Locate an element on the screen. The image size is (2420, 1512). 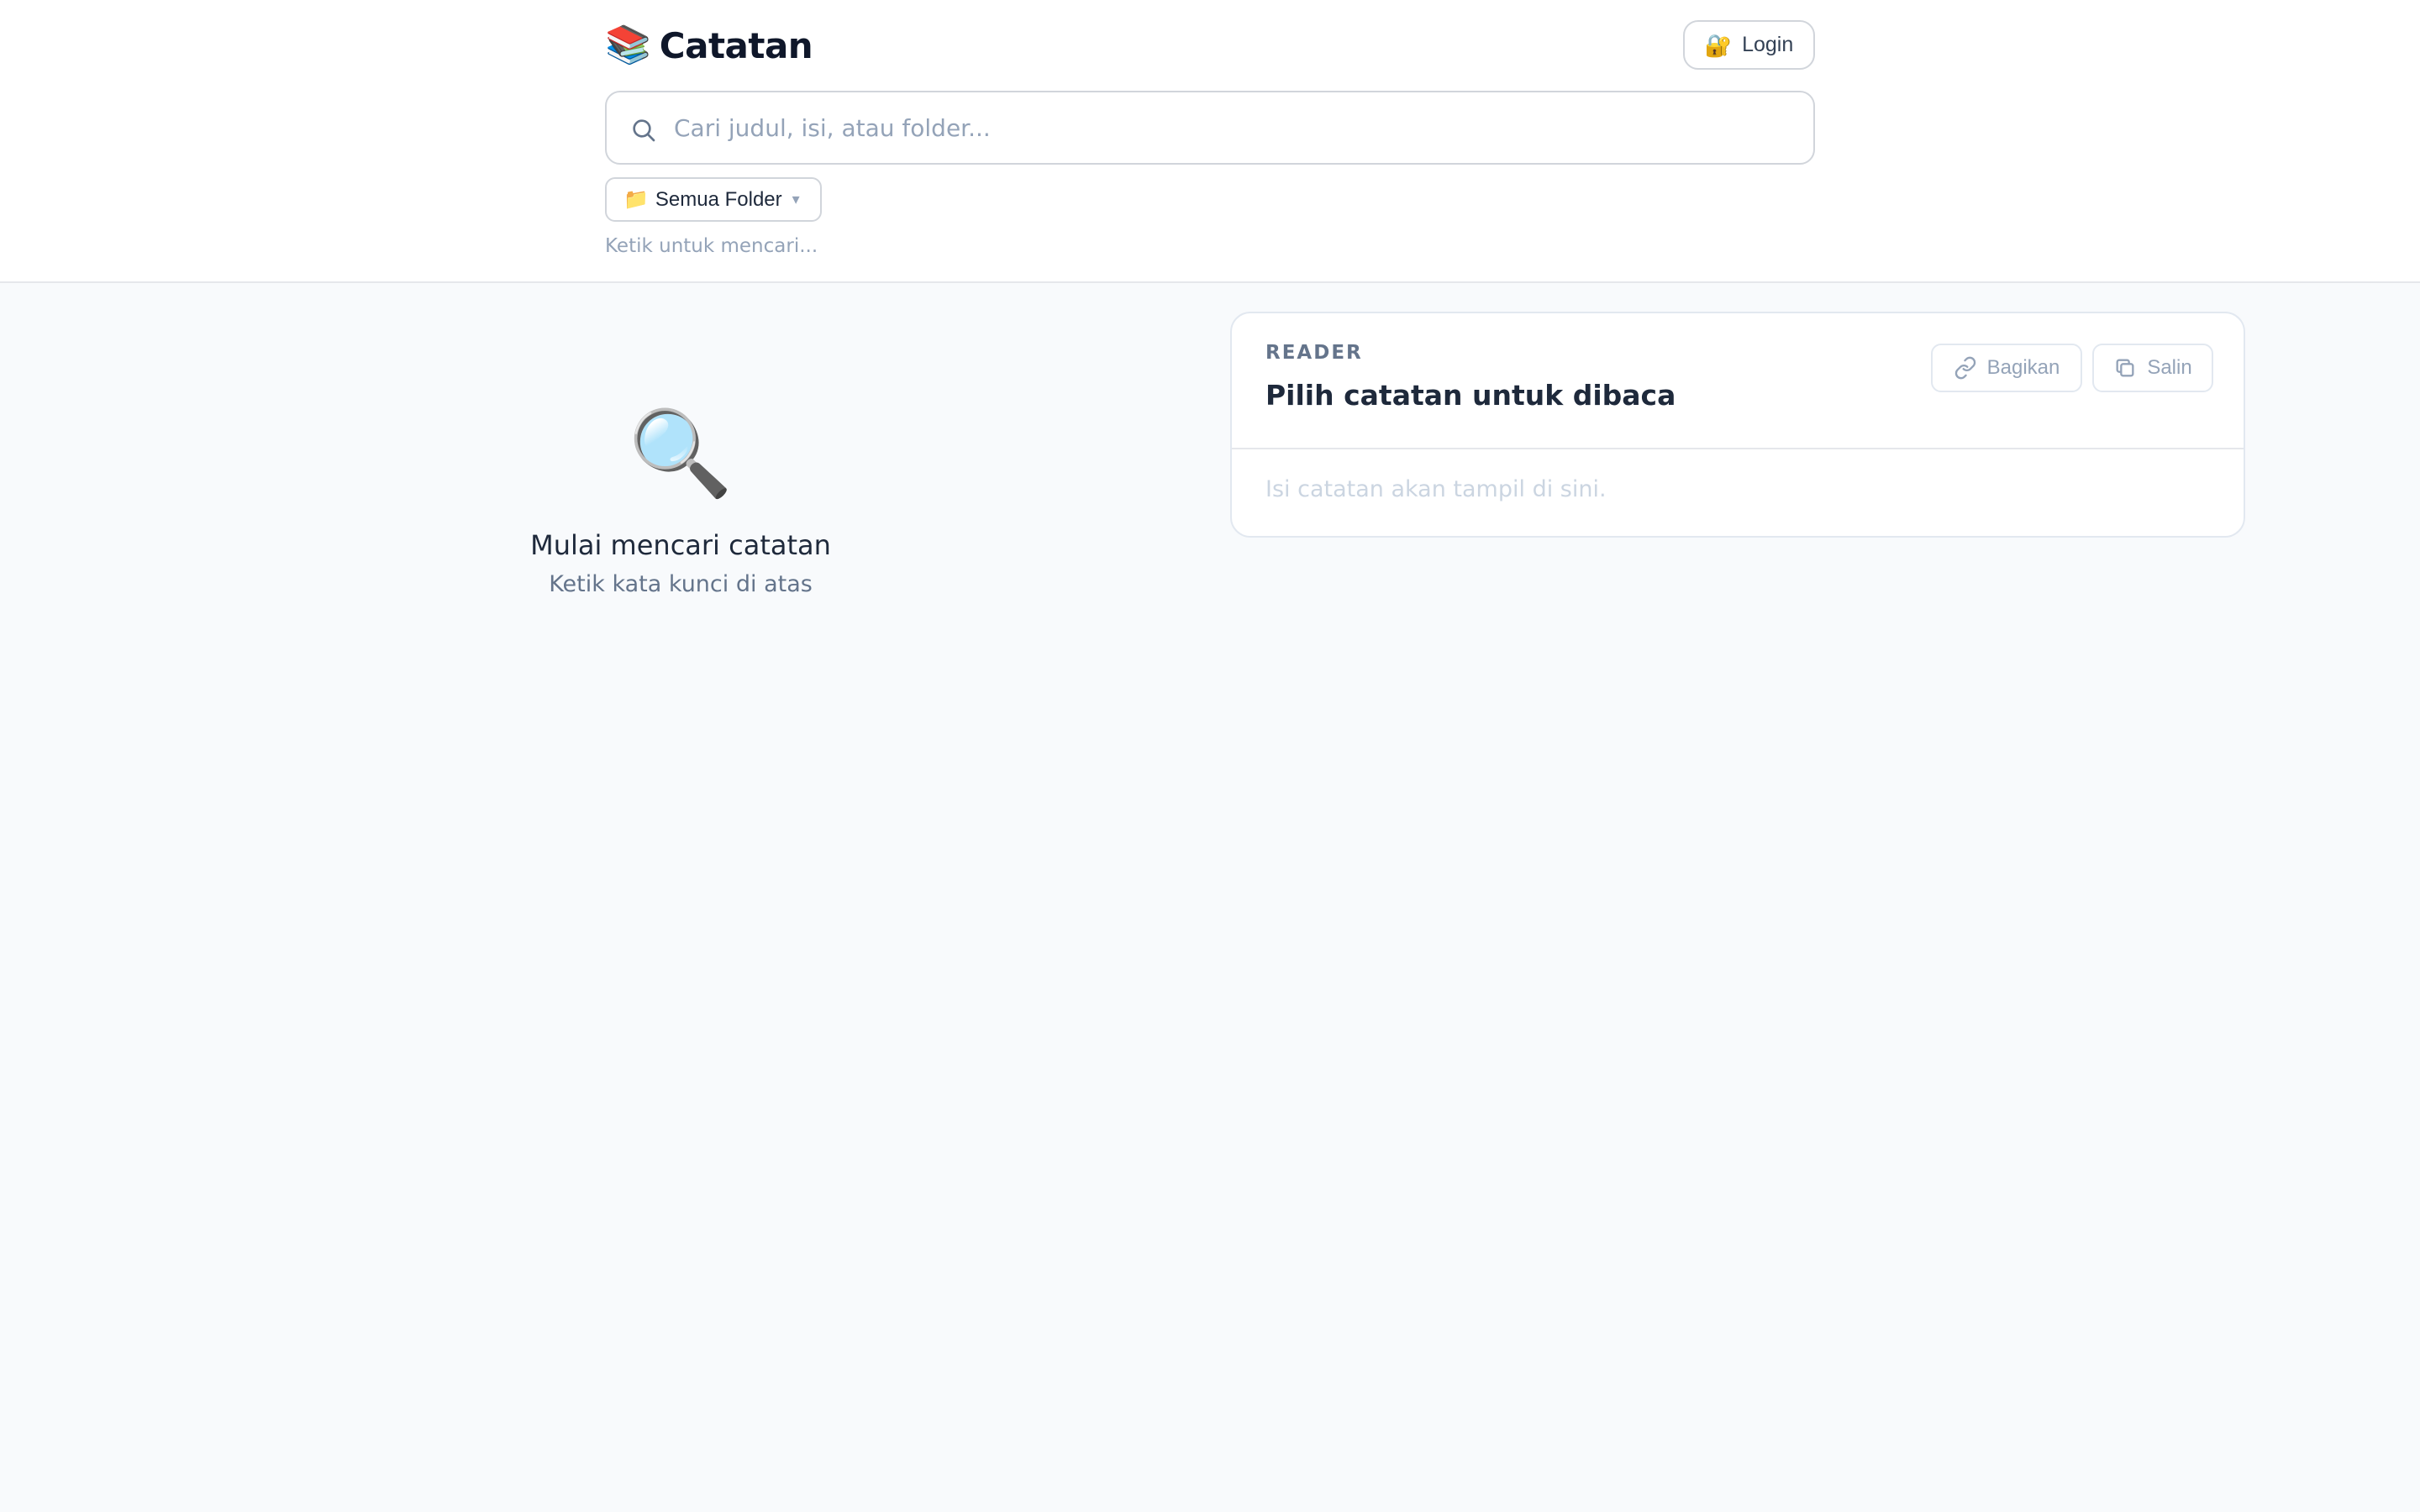
search-input is located at coordinates (1237, 127).